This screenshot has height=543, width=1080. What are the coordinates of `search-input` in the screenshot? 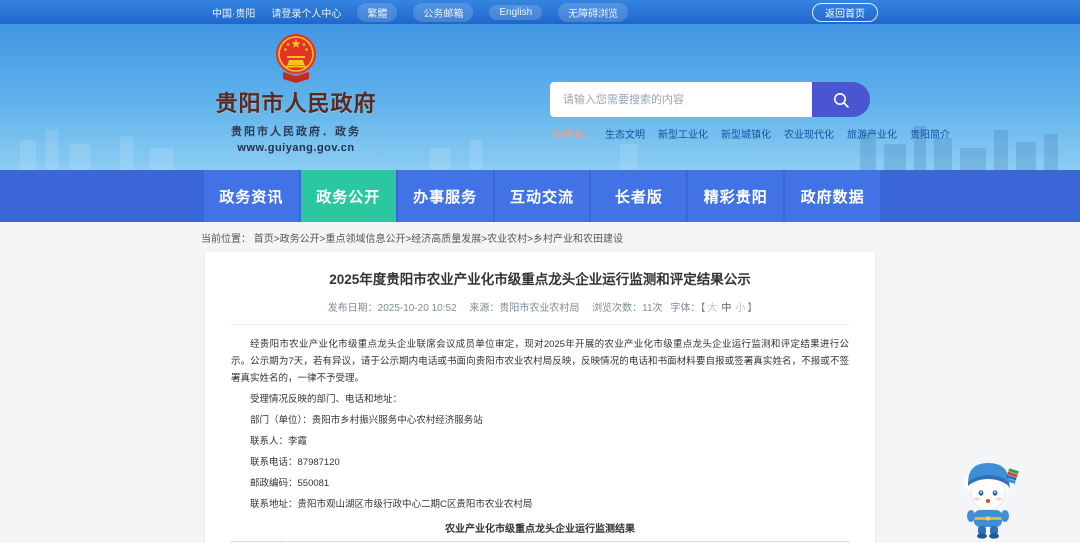 It's located at (681, 99).